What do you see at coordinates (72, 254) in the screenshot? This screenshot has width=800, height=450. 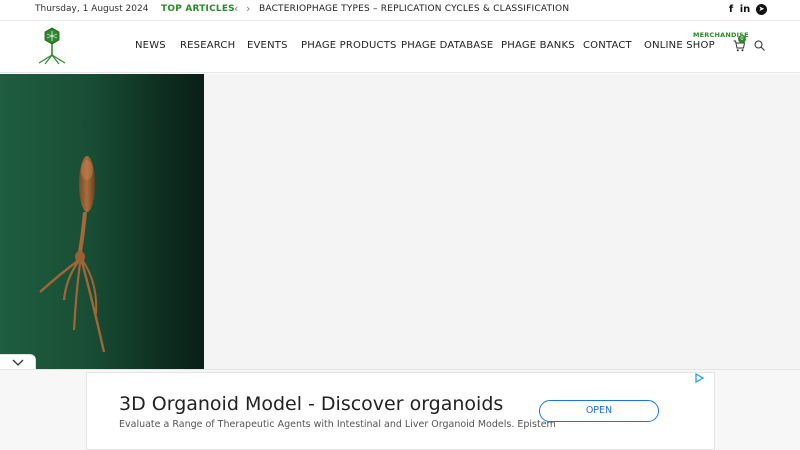 I see `bacteriophage-illustration` at bounding box center [72, 254].